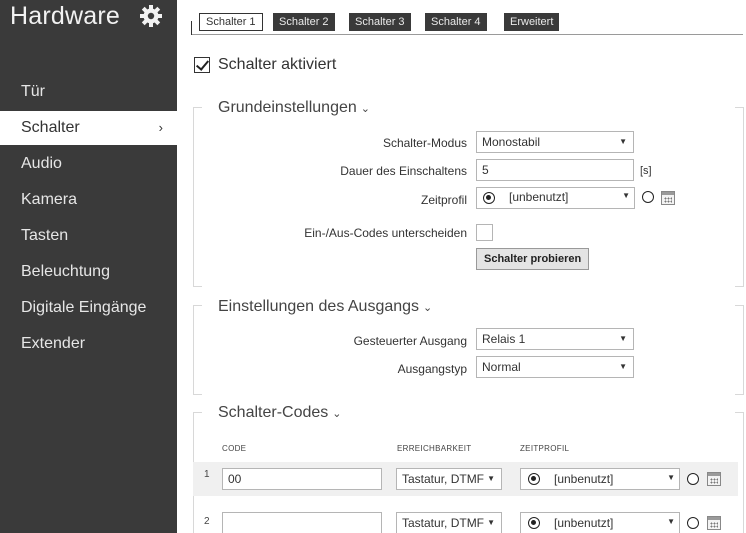  I want to click on tab-erweitert: Erweitert, so click(532, 22).